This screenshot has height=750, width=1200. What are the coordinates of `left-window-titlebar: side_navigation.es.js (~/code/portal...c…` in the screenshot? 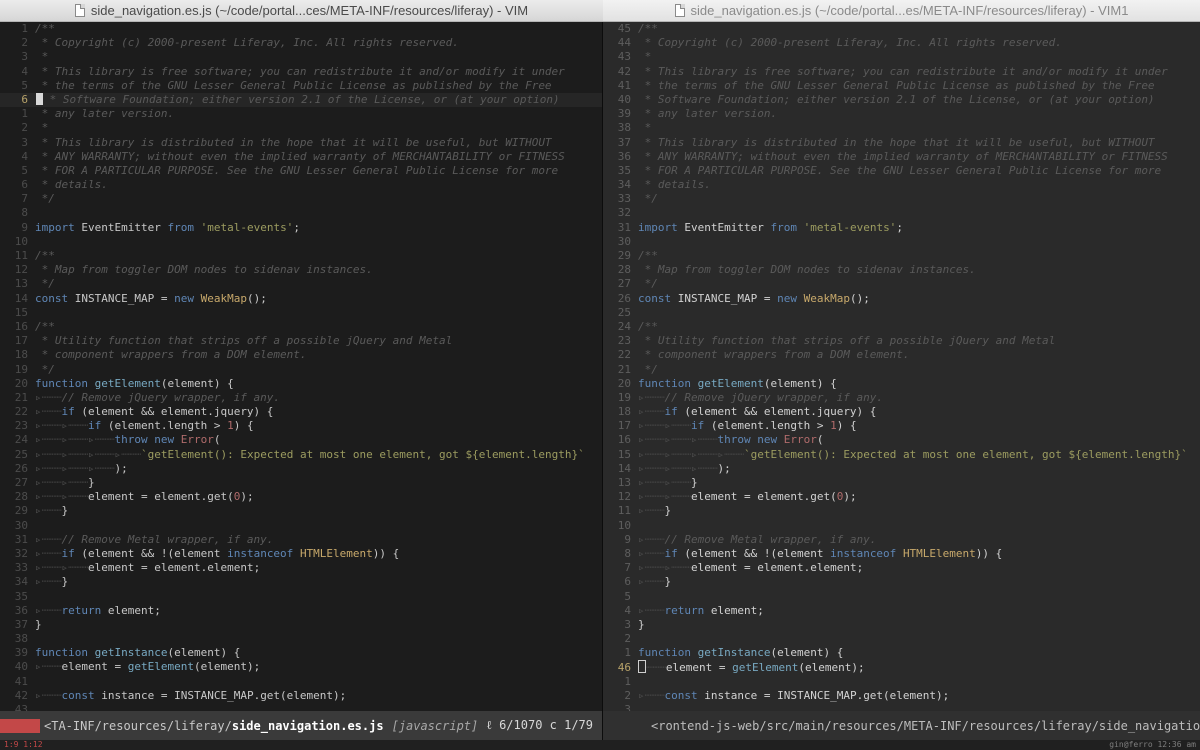 It's located at (301, 11).